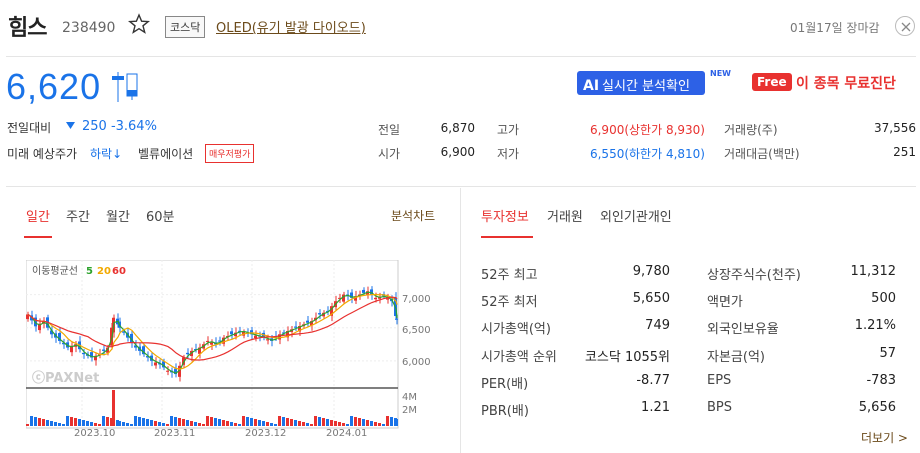 Image resolution: width=920 pixels, height=453 pixels. What do you see at coordinates (89, 271) in the screenshot?
I see `ma5-legend: 5` at bounding box center [89, 271].